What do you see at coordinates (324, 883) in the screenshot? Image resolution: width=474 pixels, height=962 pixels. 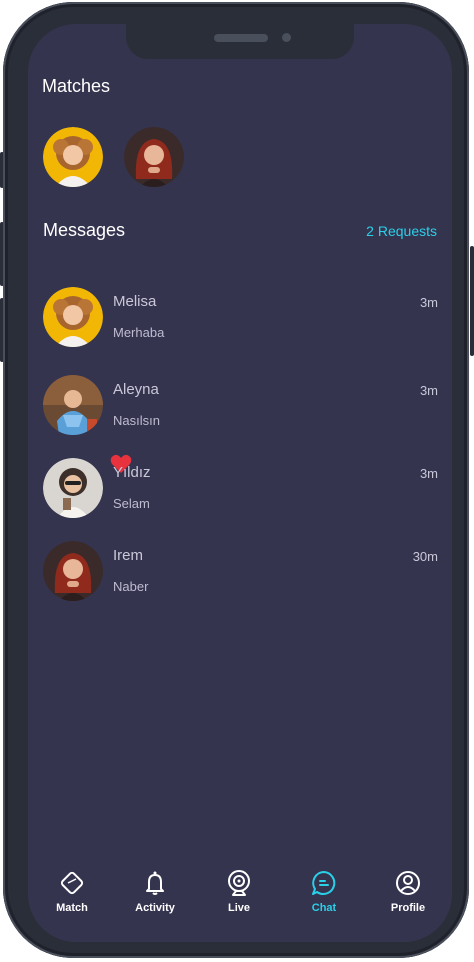 I see `chat-bubble-icon` at bounding box center [324, 883].